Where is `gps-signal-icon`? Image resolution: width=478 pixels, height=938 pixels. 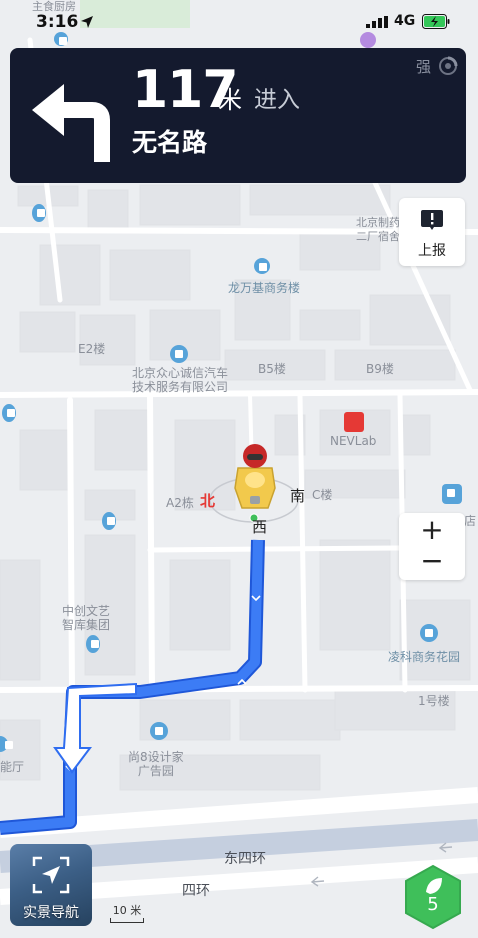 gps-signal-icon is located at coordinates (448, 65).